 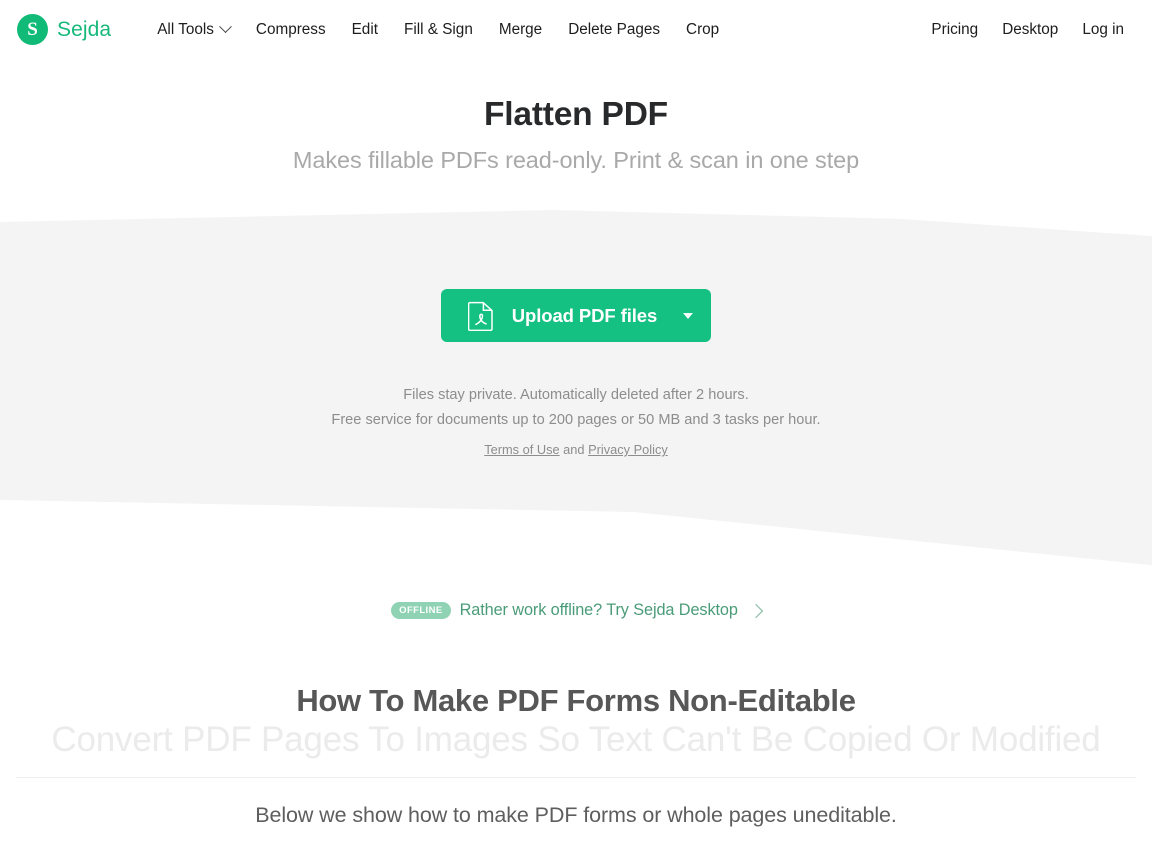 What do you see at coordinates (576, 114) in the screenshot?
I see `page-title: Flatten PDF` at bounding box center [576, 114].